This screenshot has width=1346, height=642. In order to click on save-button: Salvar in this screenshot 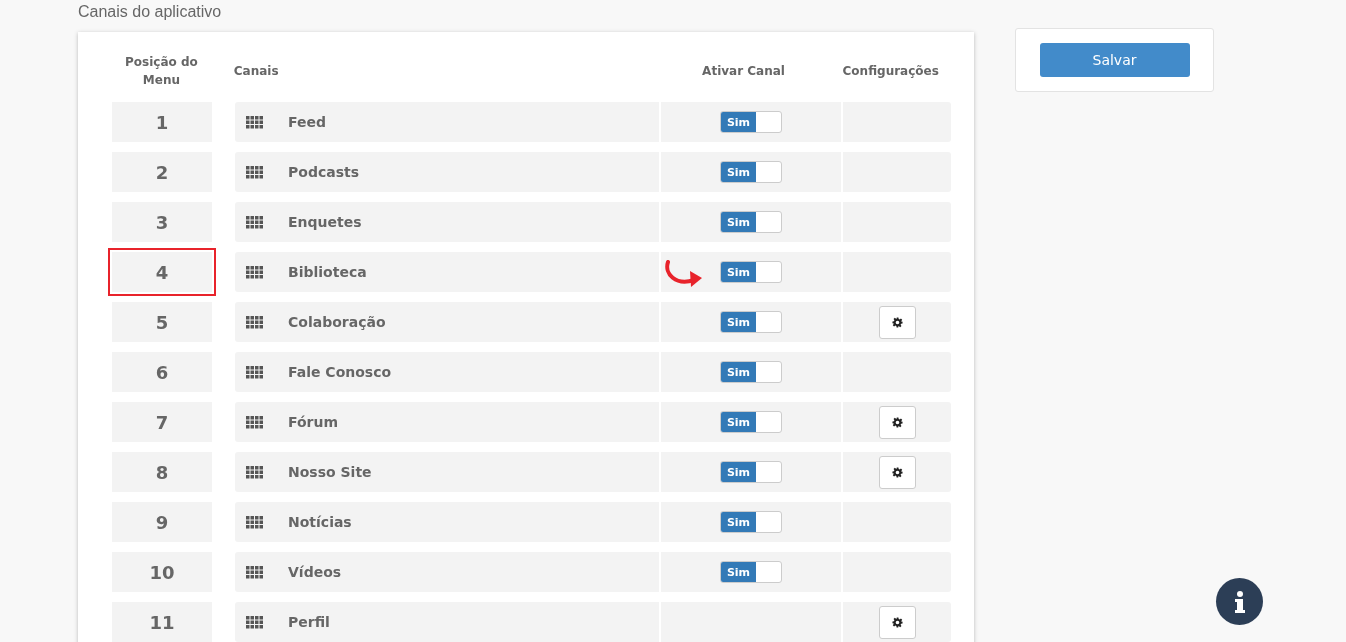, I will do `click(1114, 60)`.